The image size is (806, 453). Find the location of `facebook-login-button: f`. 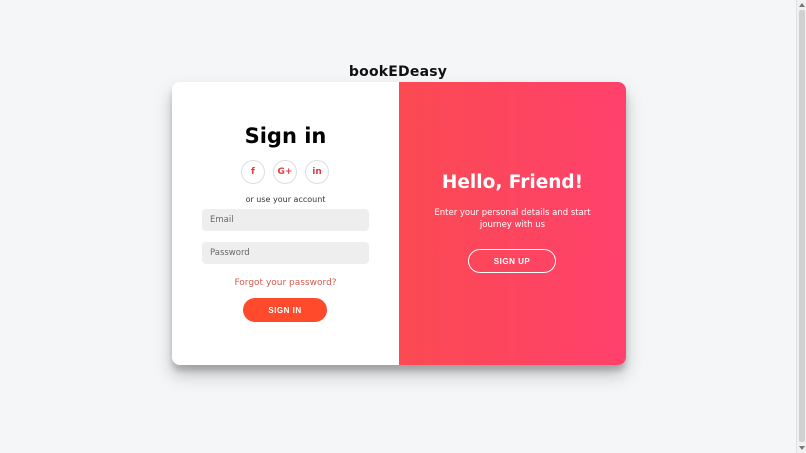

facebook-login-button: f is located at coordinates (253, 172).